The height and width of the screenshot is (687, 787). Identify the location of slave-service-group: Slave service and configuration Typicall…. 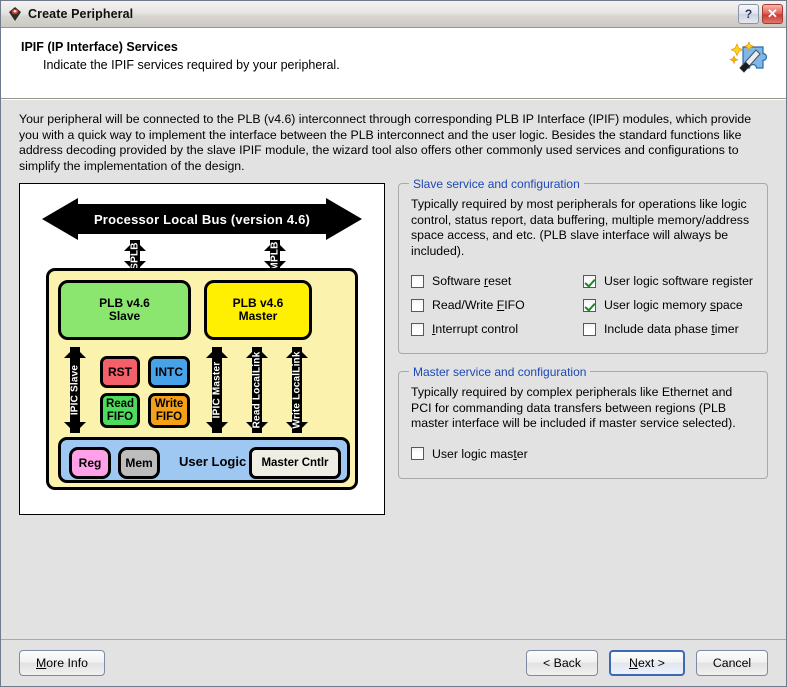
(583, 265).